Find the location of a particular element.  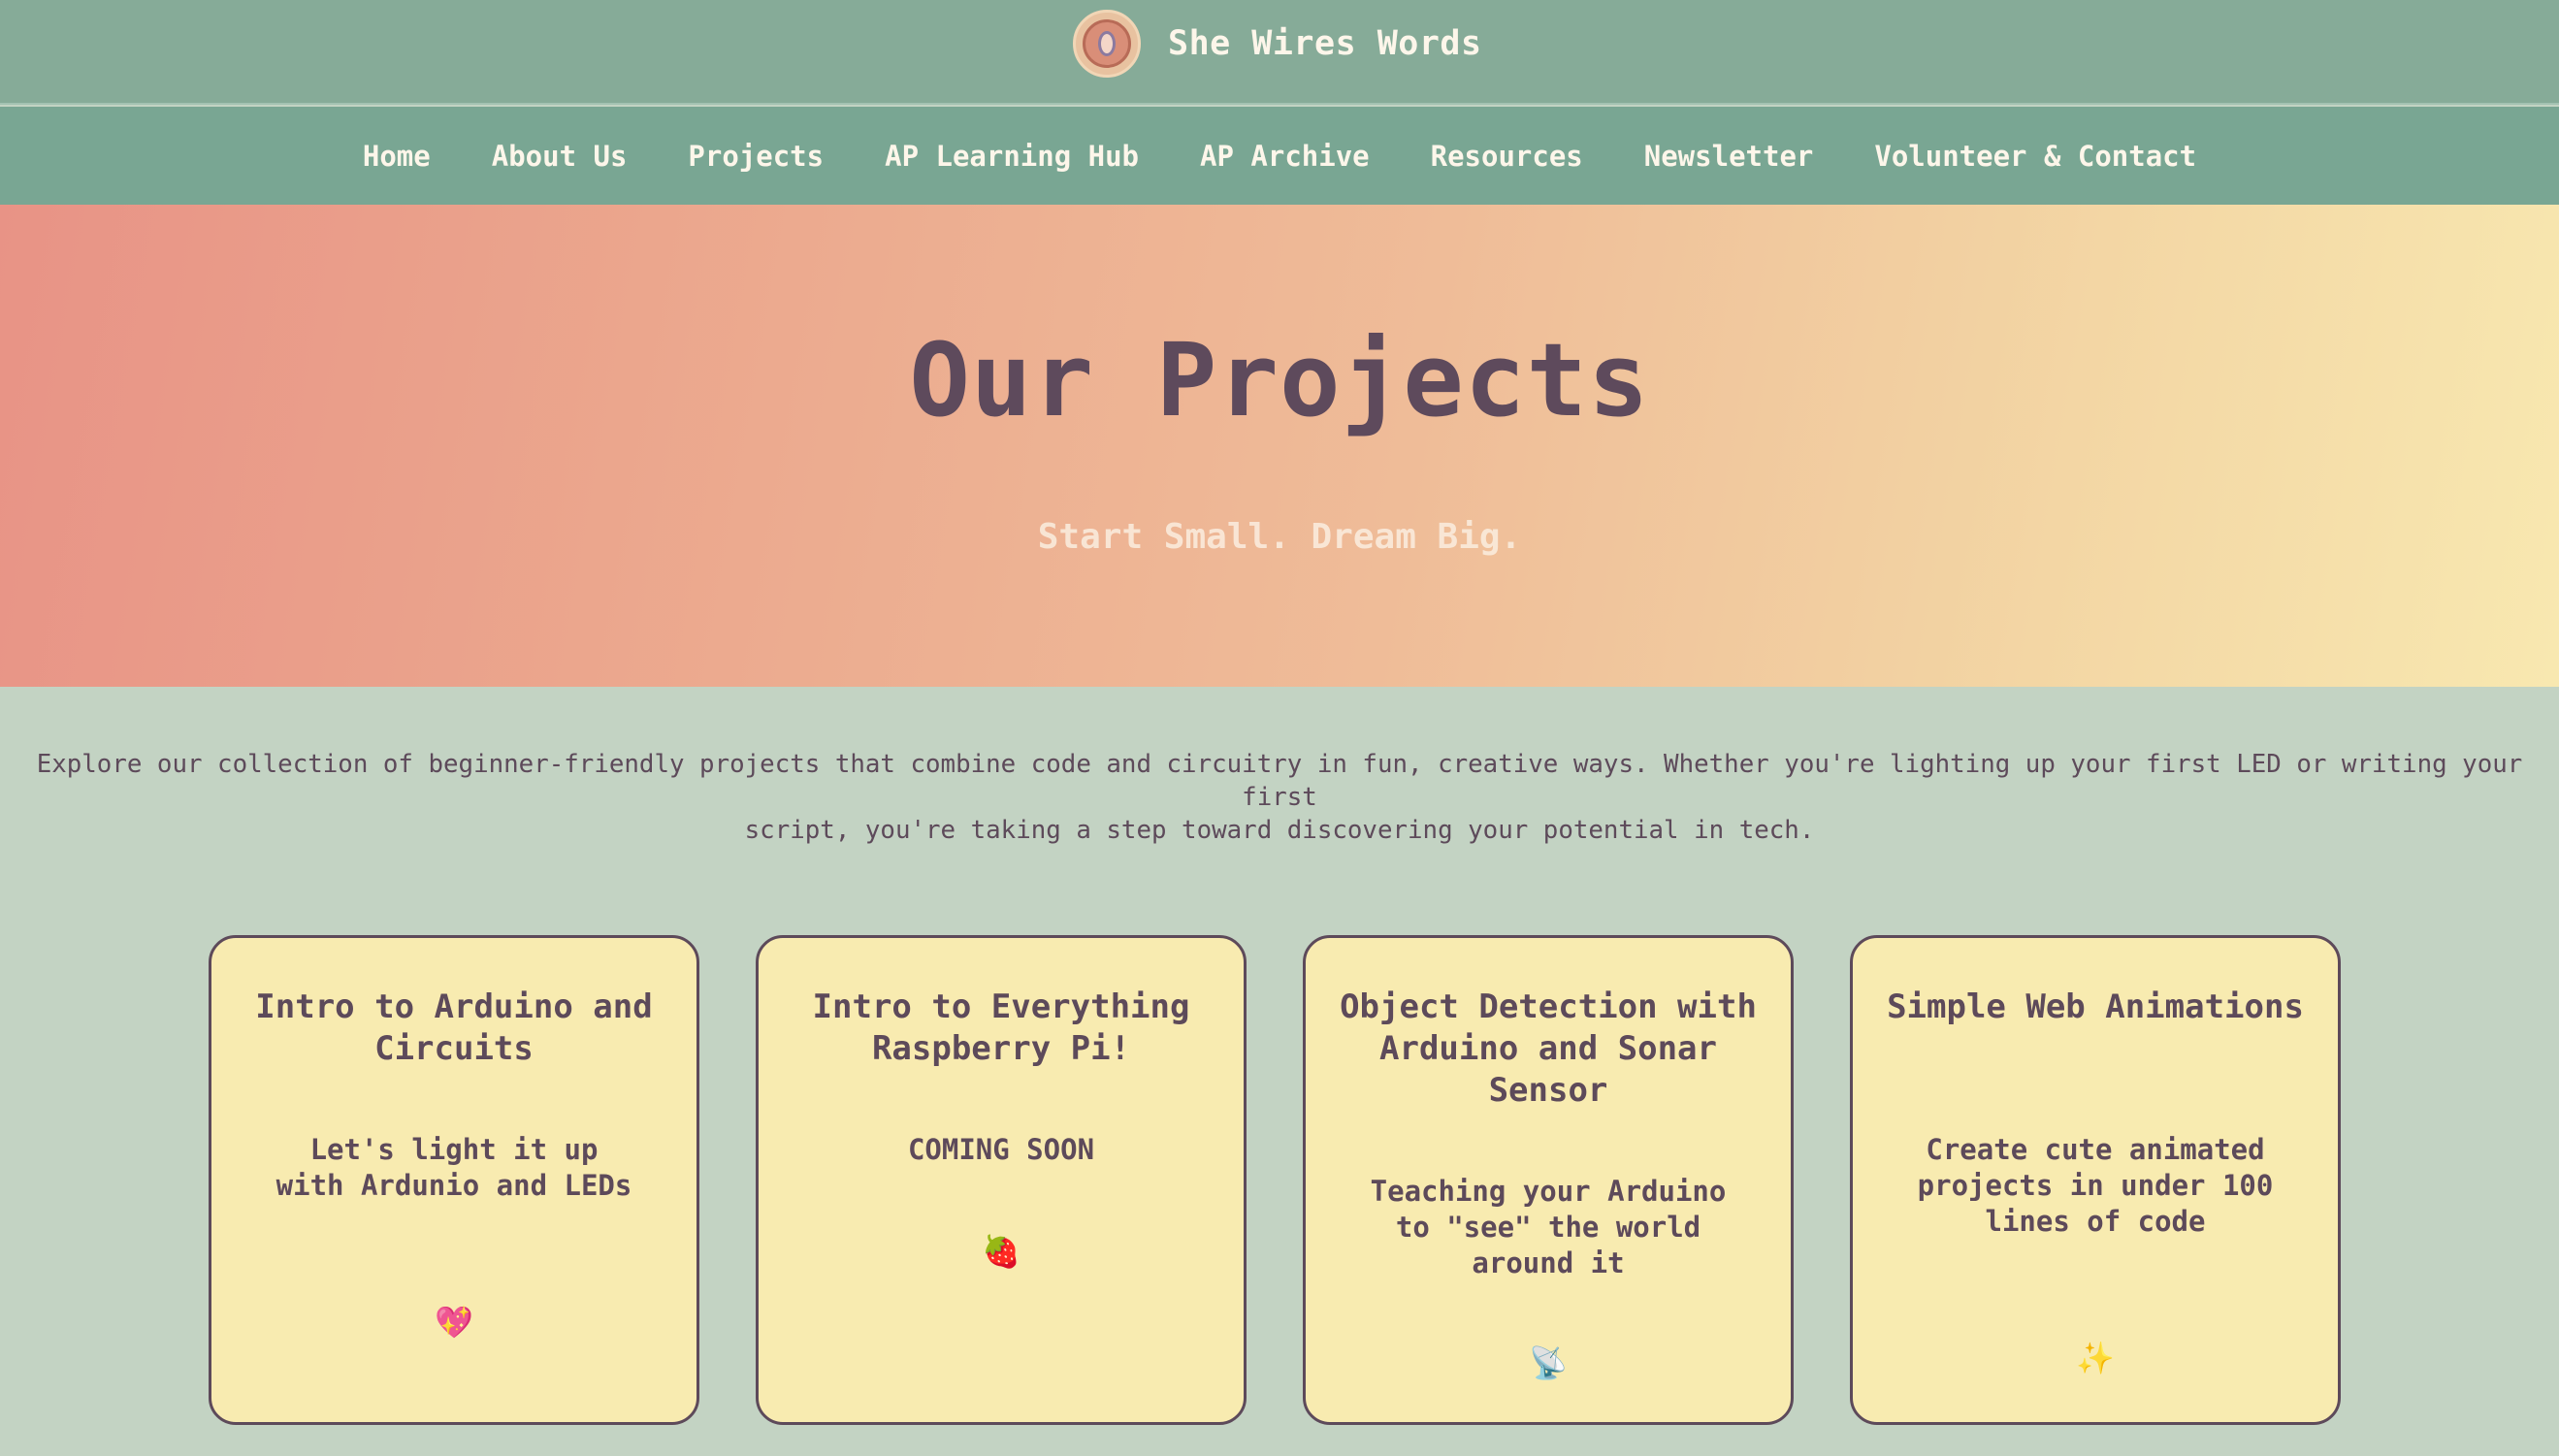

nav-item-projects: Projects is located at coordinates (756, 156).